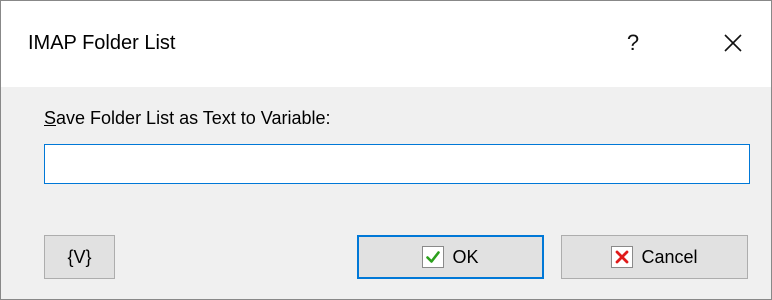 Image resolution: width=772 pixels, height=300 pixels. What do you see at coordinates (633, 43) in the screenshot?
I see `help-button: ?` at bounding box center [633, 43].